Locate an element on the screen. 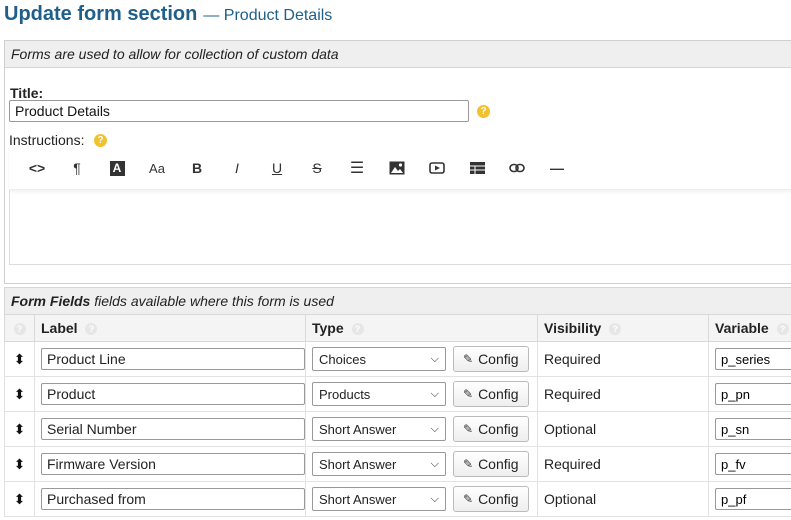 The height and width of the screenshot is (520, 791). text-color-glyph: A is located at coordinates (117, 168).